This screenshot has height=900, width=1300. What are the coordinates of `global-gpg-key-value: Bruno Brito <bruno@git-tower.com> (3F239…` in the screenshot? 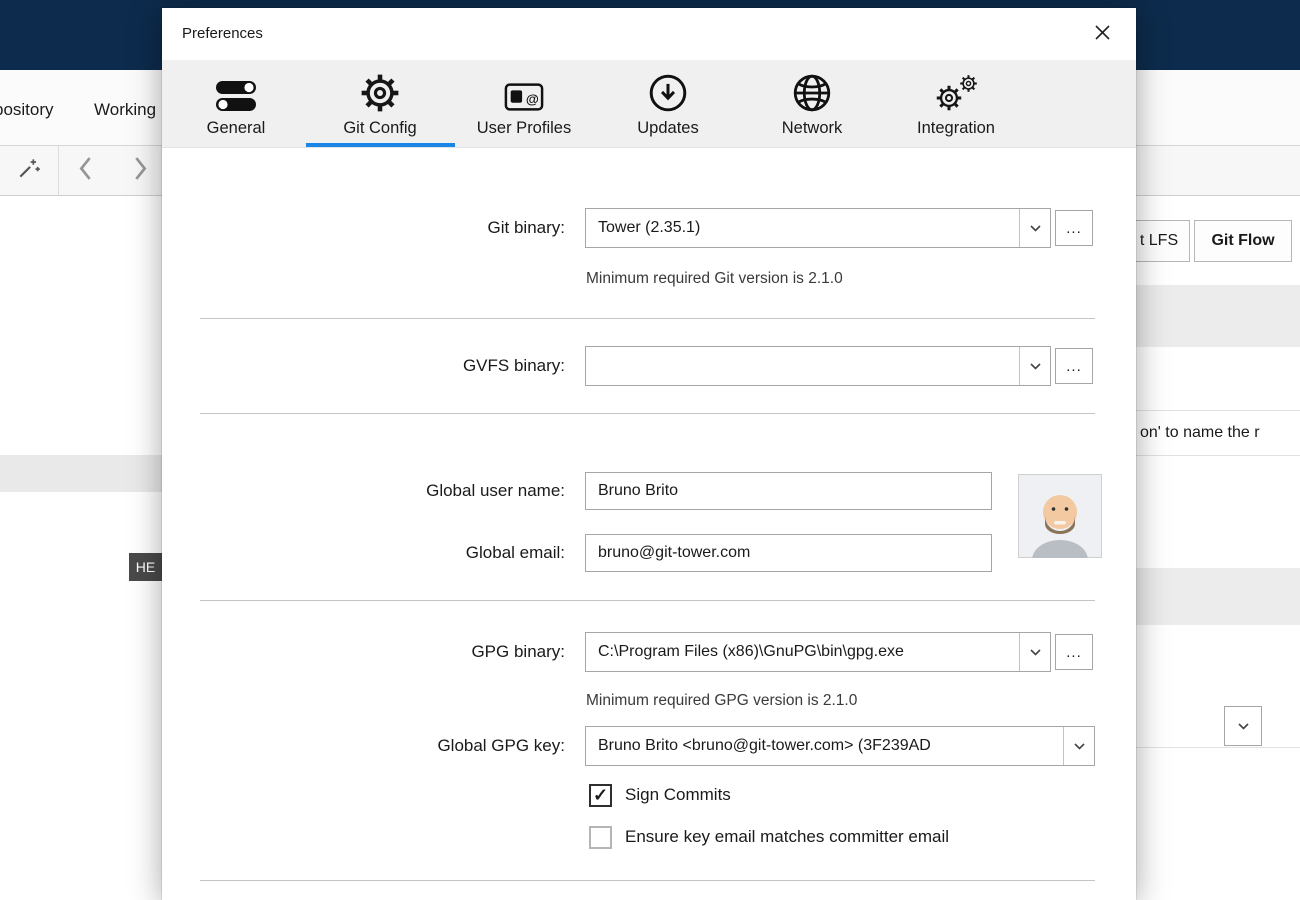 It's located at (764, 745).